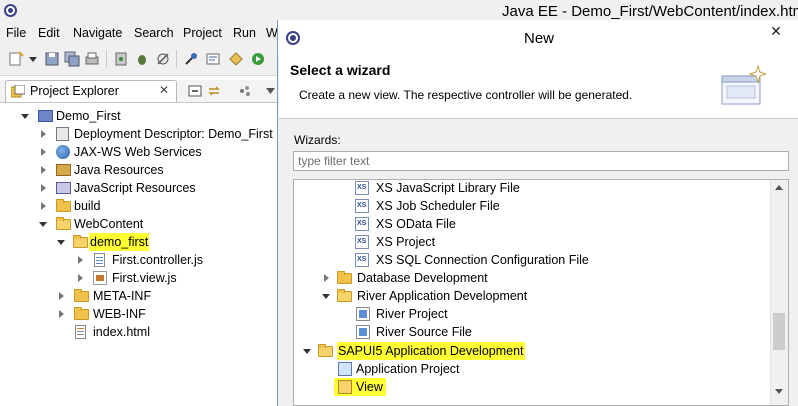  What do you see at coordinates (138, 332) in the screenshot?
I see `tree-item-index-html: index.html` at bounding box center [138, 332].